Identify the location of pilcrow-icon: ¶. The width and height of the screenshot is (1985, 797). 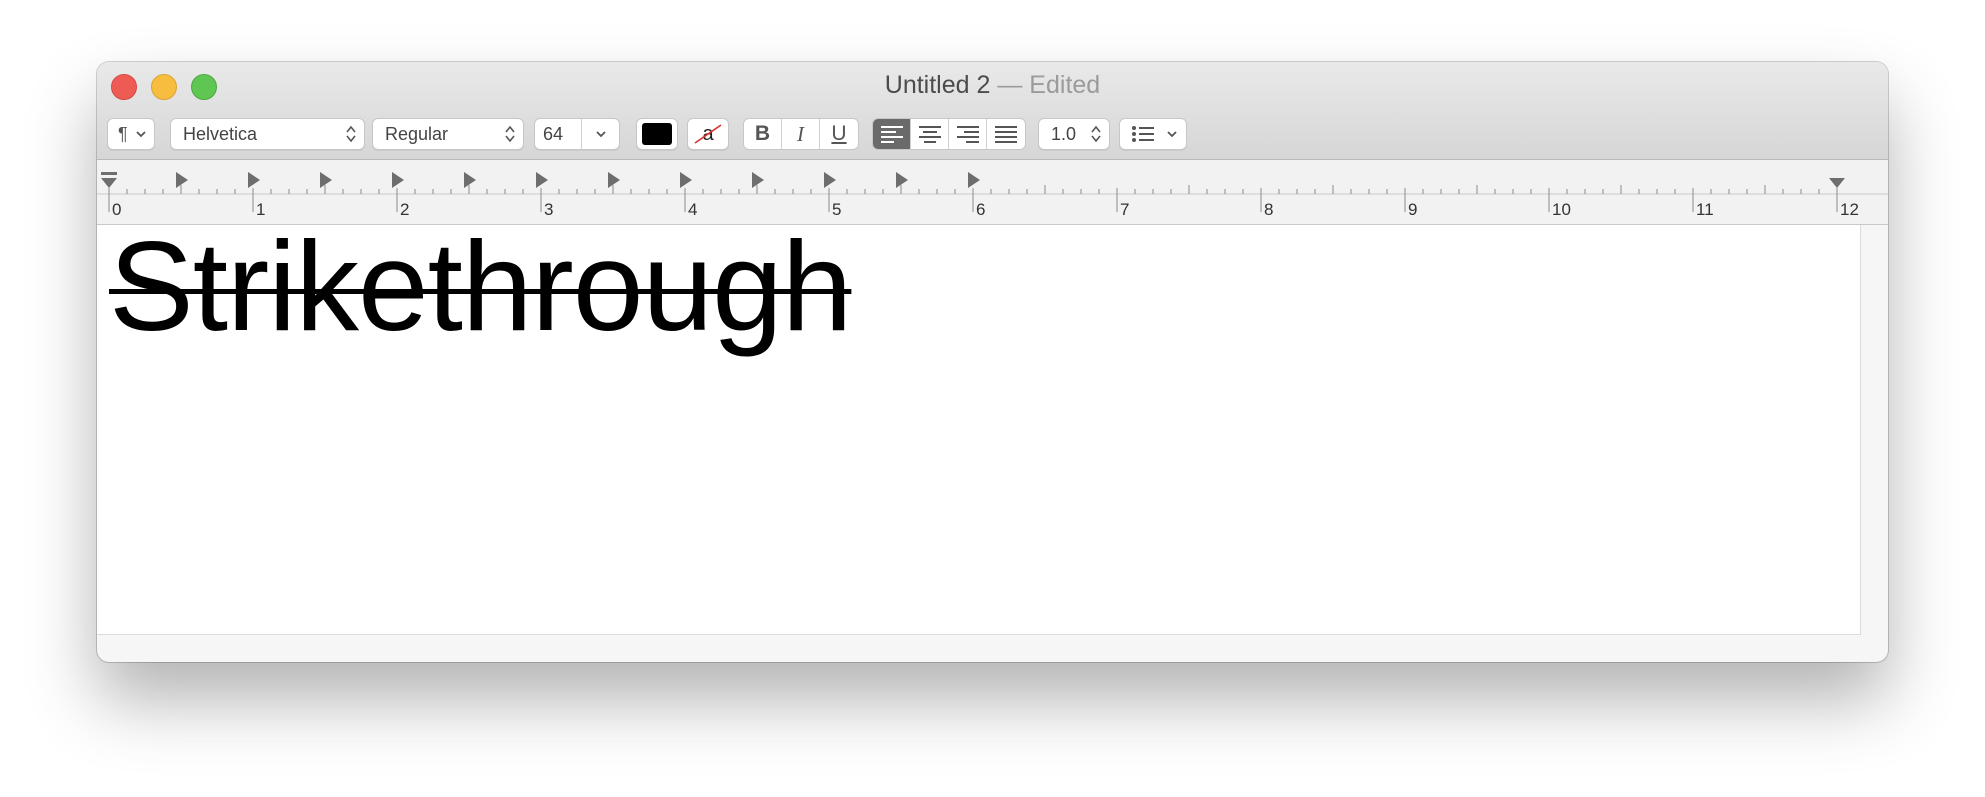
(123, 133).